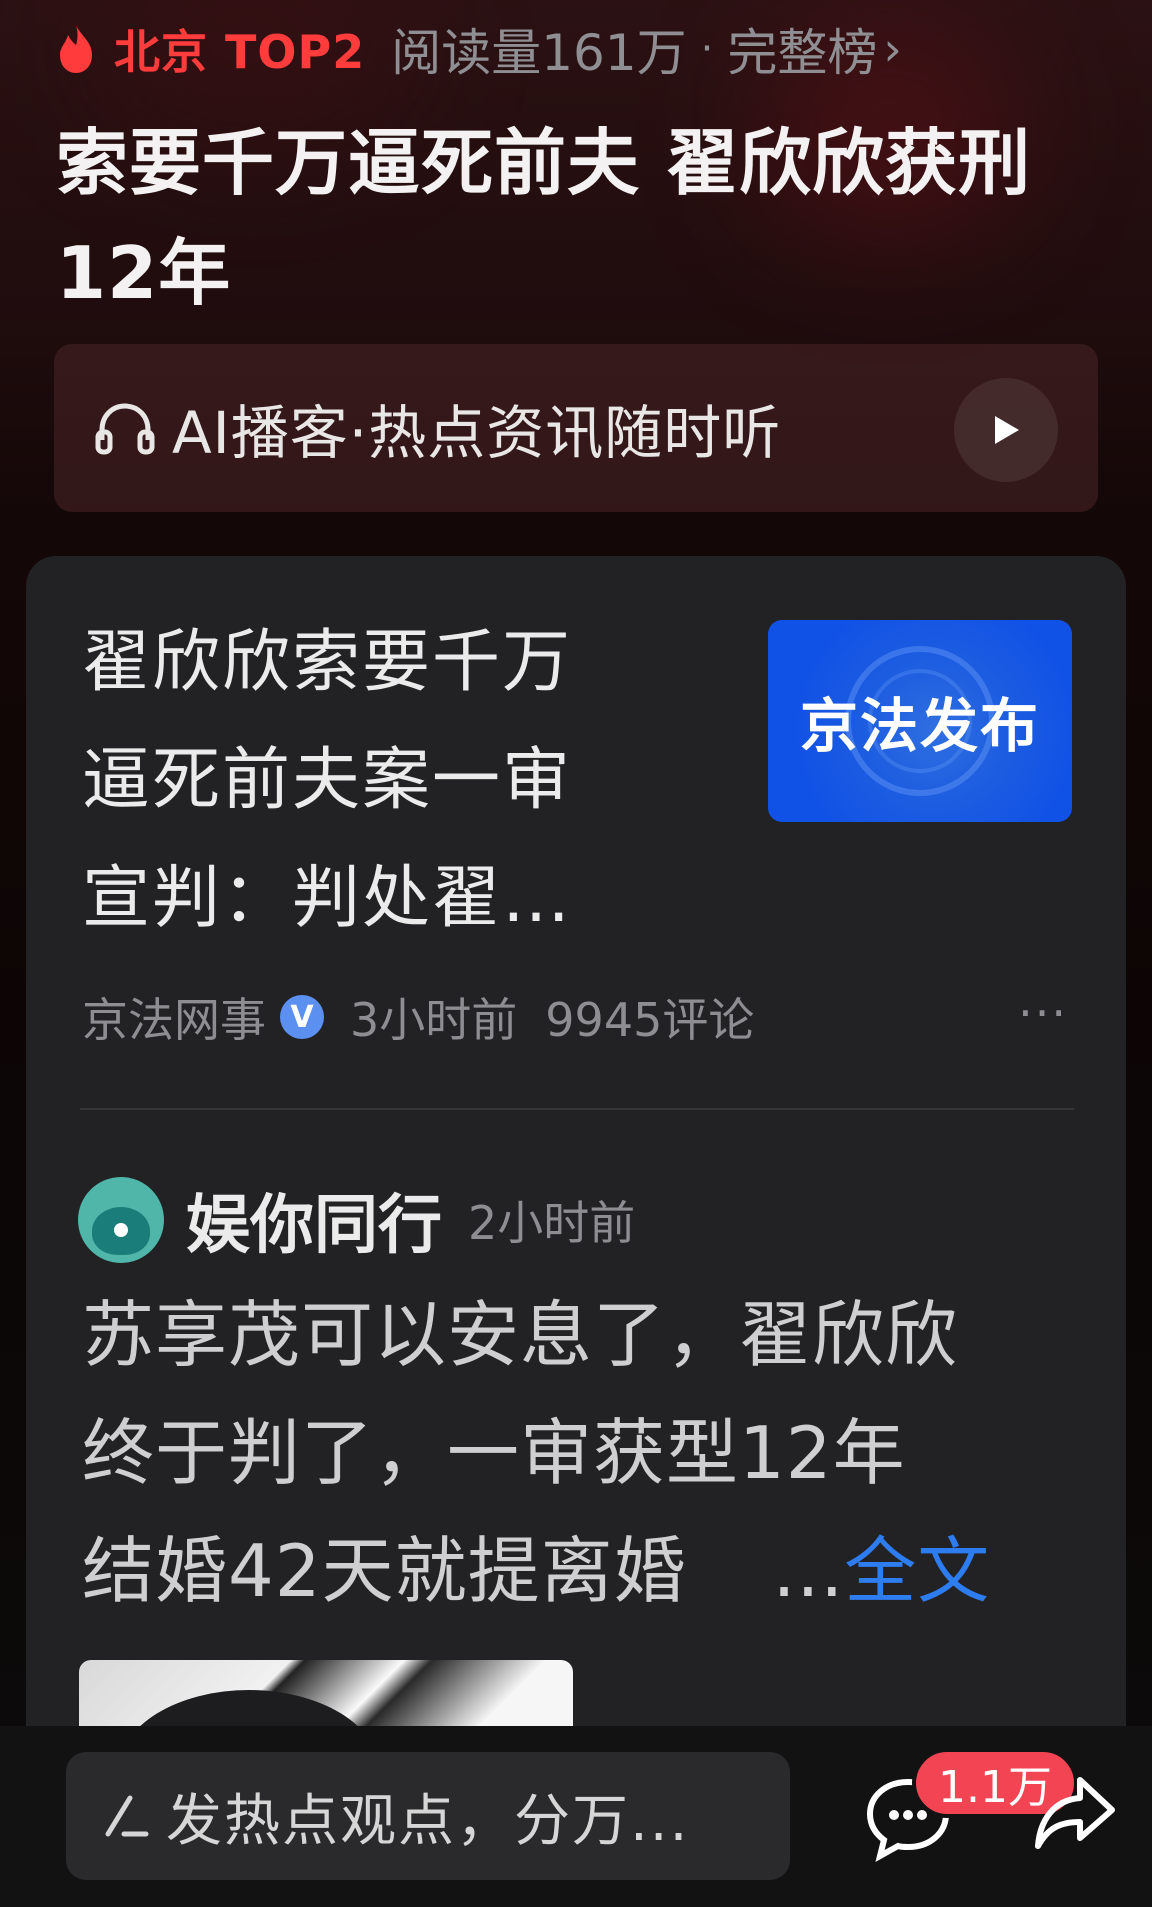 The width and height of the screenshot is (1152, 1907). I want to click on chevron-right-icon: ›, so click(892, 49).